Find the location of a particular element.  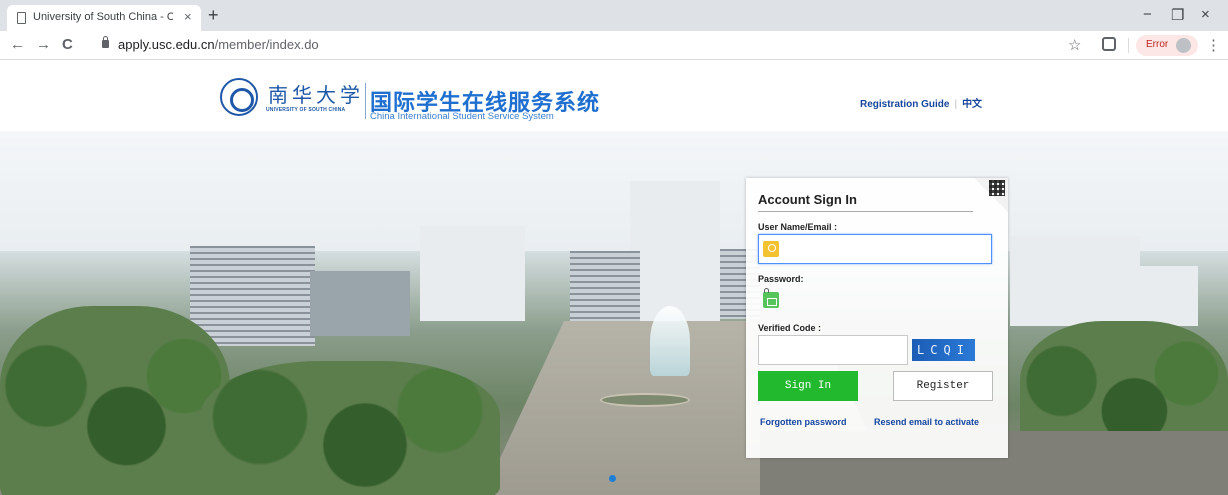

new-tab-button: + is located at coordinates (213, 15).